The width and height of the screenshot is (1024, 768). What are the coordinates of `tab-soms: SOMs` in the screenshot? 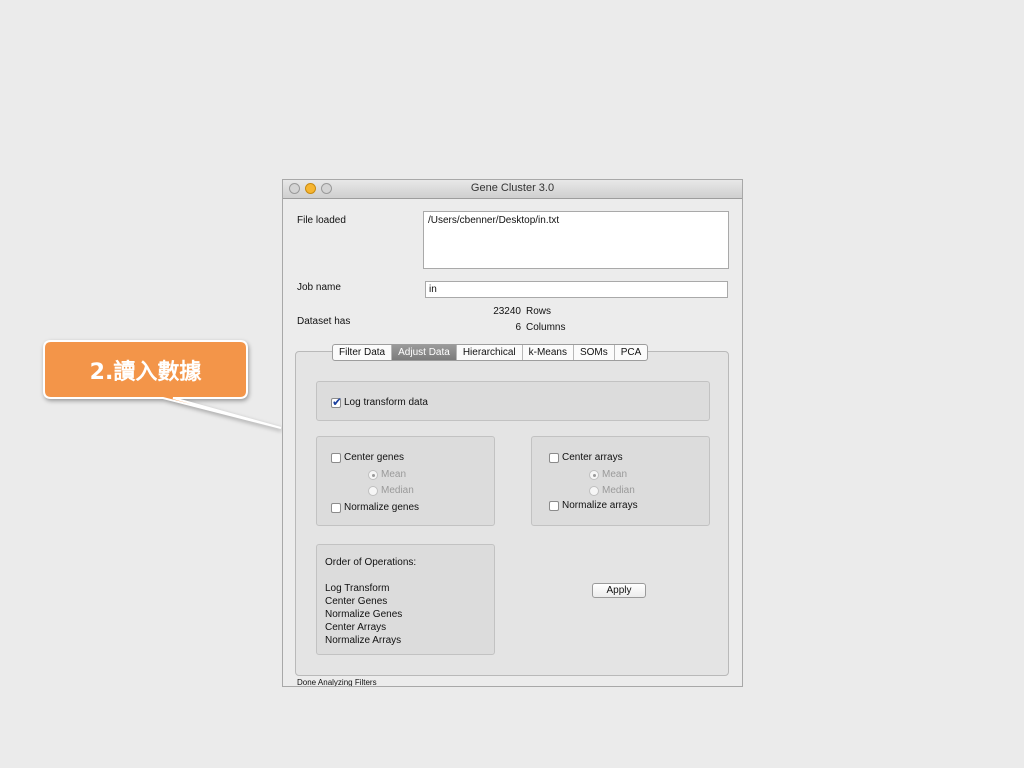 It's located at (594, 352).